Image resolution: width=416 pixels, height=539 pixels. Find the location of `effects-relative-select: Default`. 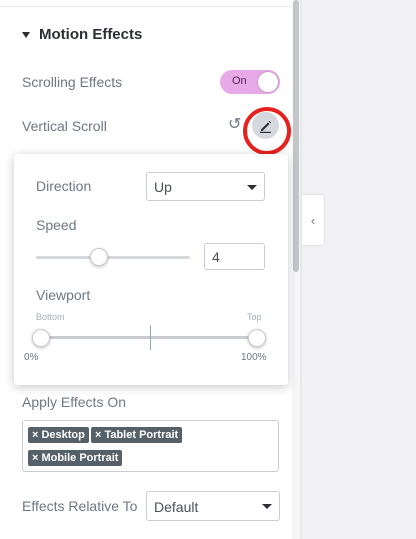

effects-relative-select: Default is located at coordinates (213, 506).